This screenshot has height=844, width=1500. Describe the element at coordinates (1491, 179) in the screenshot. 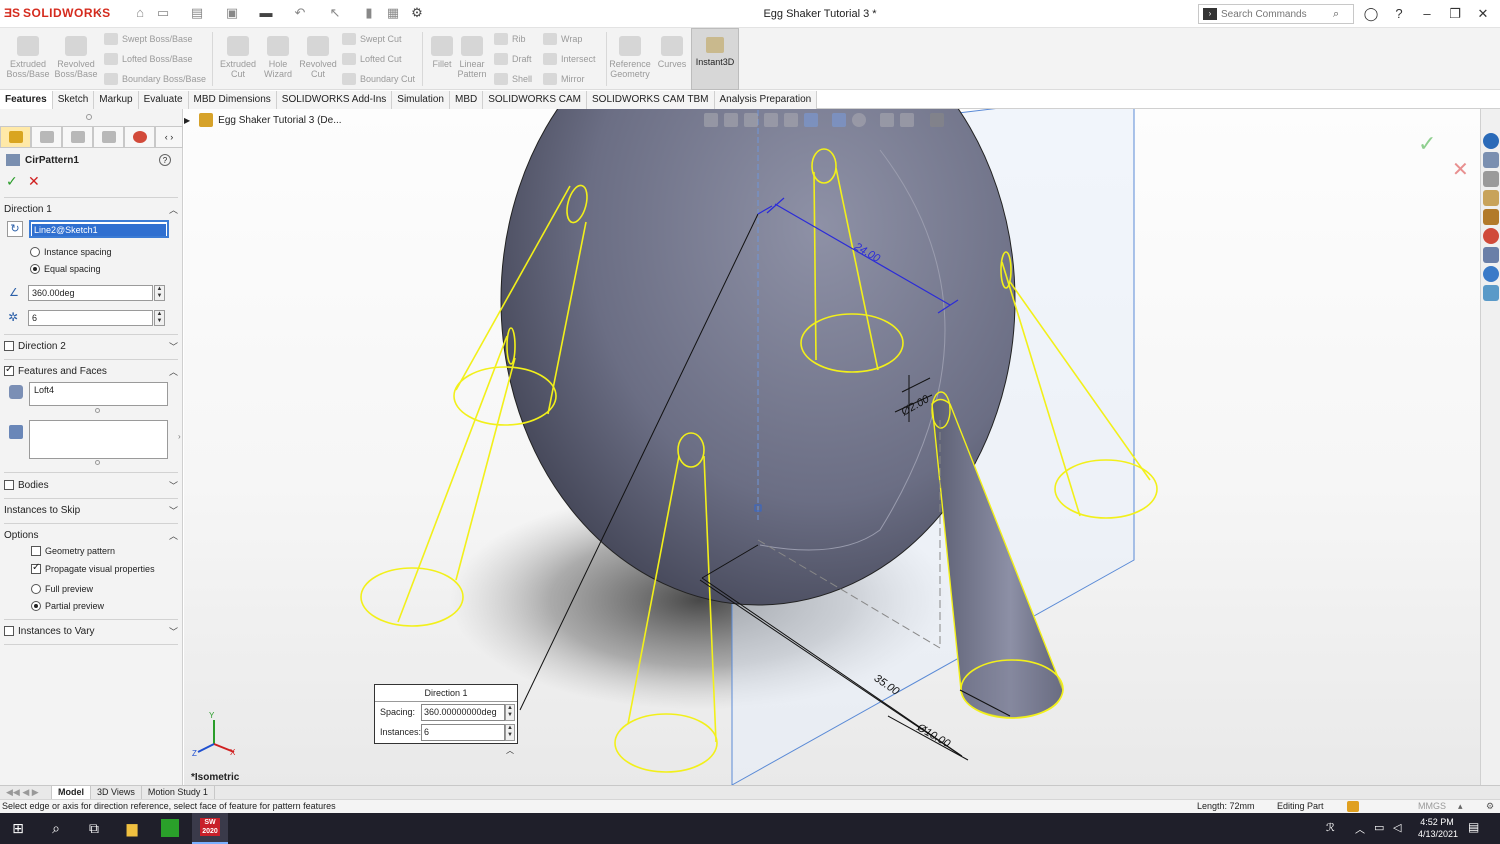

I see `design-library-icon` at that location.